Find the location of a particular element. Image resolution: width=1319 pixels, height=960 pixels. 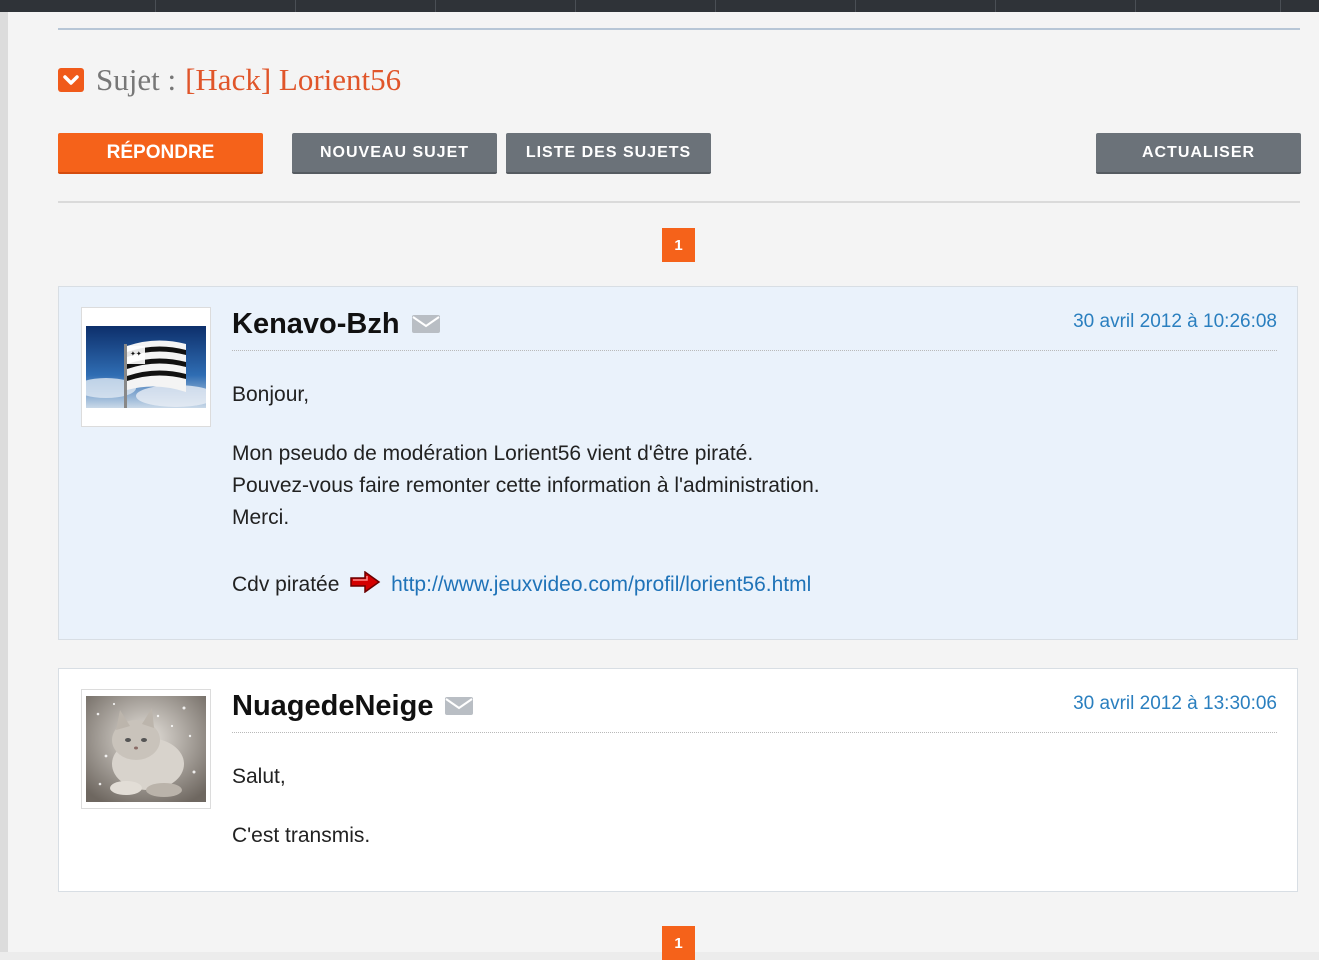

post-author: Kenavo-Bzh is located at coordinates (336, 324).